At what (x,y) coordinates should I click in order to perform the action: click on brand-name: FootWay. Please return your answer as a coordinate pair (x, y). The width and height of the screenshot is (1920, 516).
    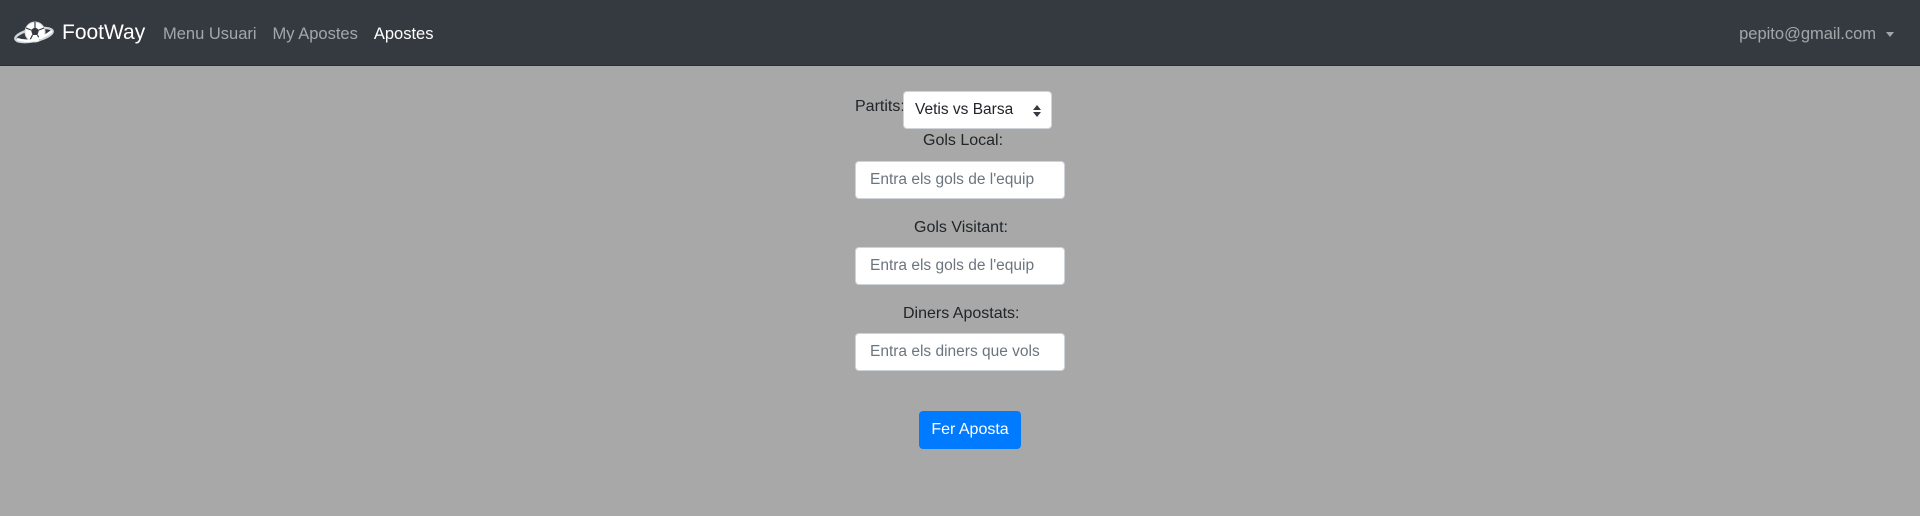
    Looking at the image, I should click on (104, 32).